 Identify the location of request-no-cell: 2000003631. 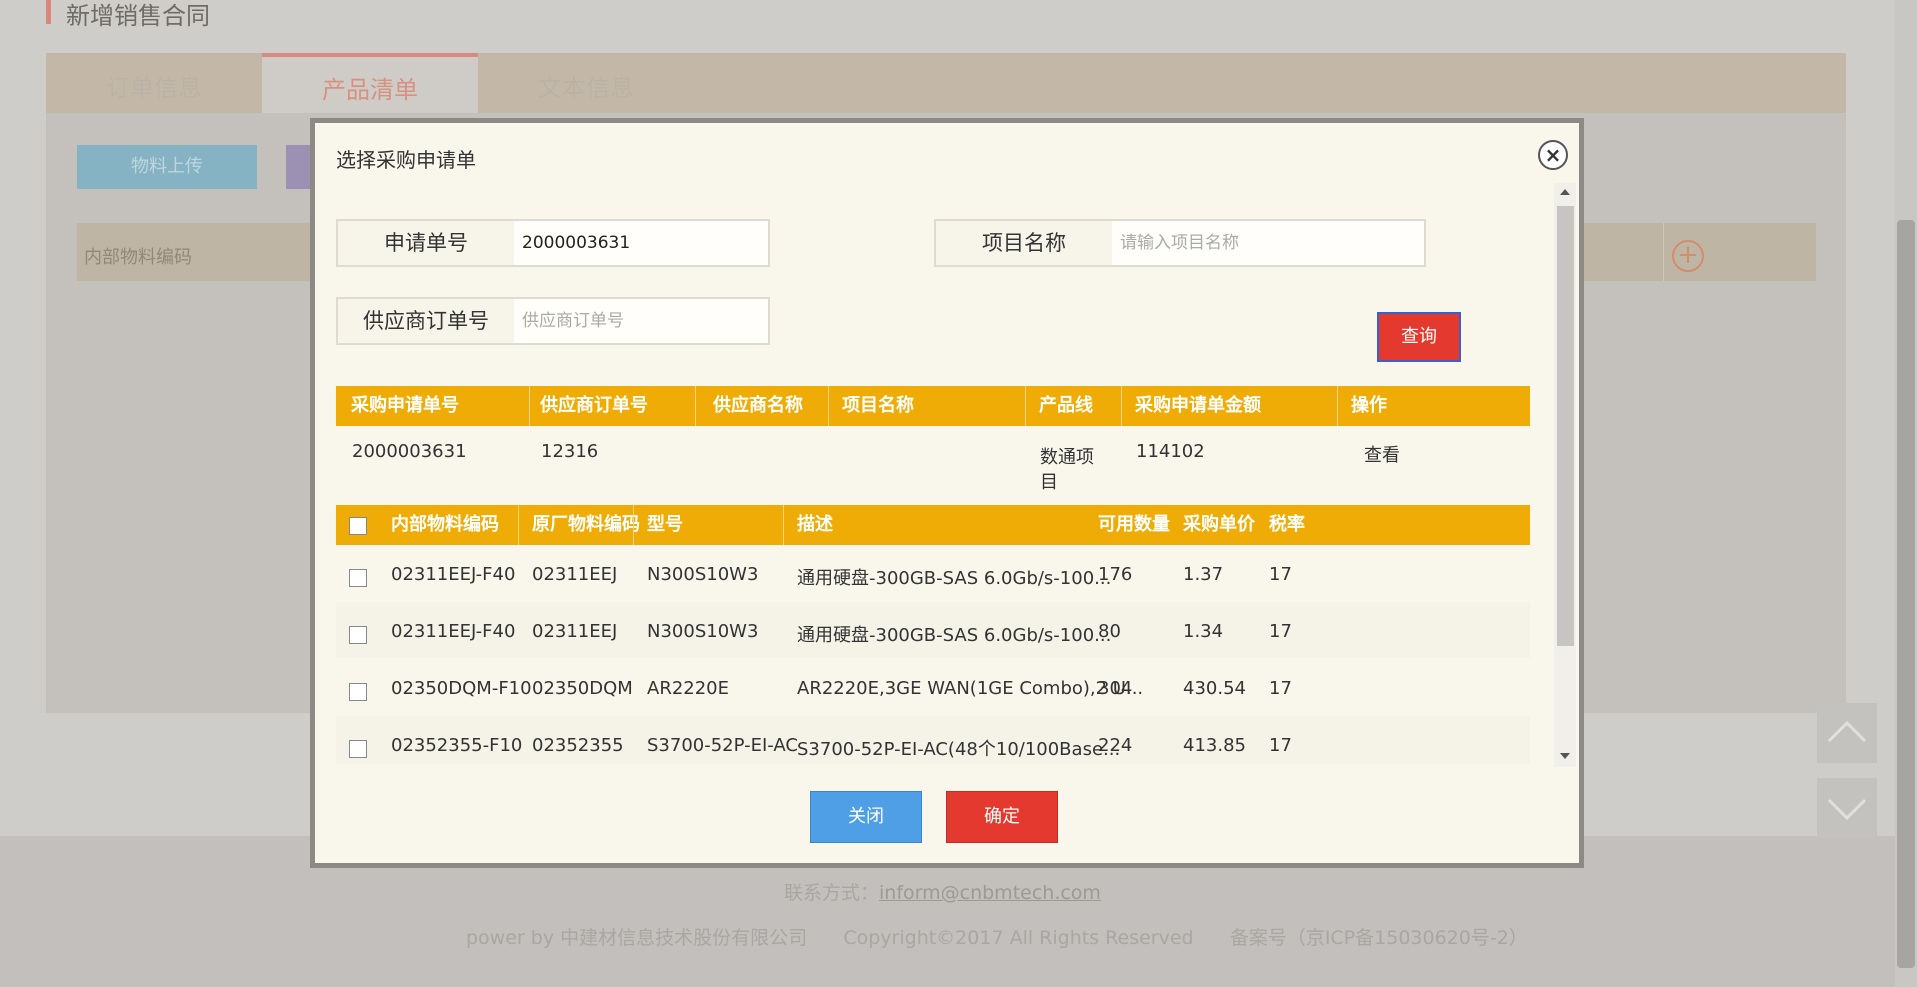
(409, 451).